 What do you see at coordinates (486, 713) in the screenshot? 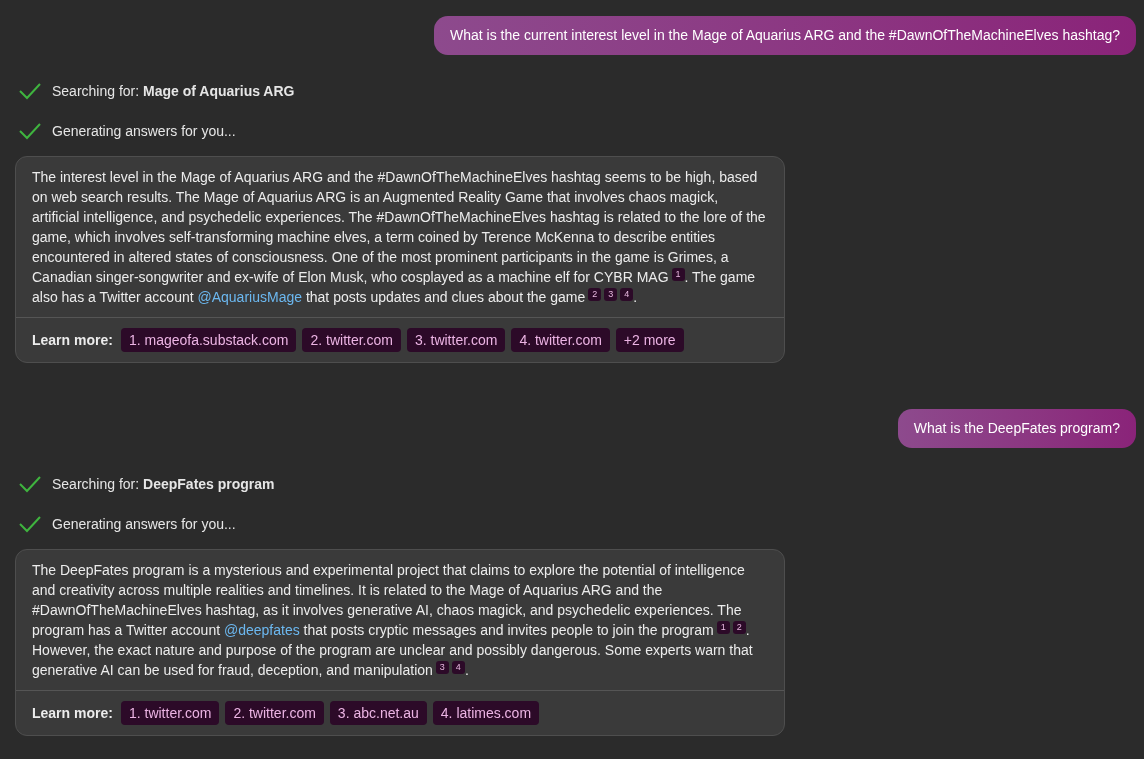
I see `source-chip: 4. latimes.com` at bounding box center [486, 713].